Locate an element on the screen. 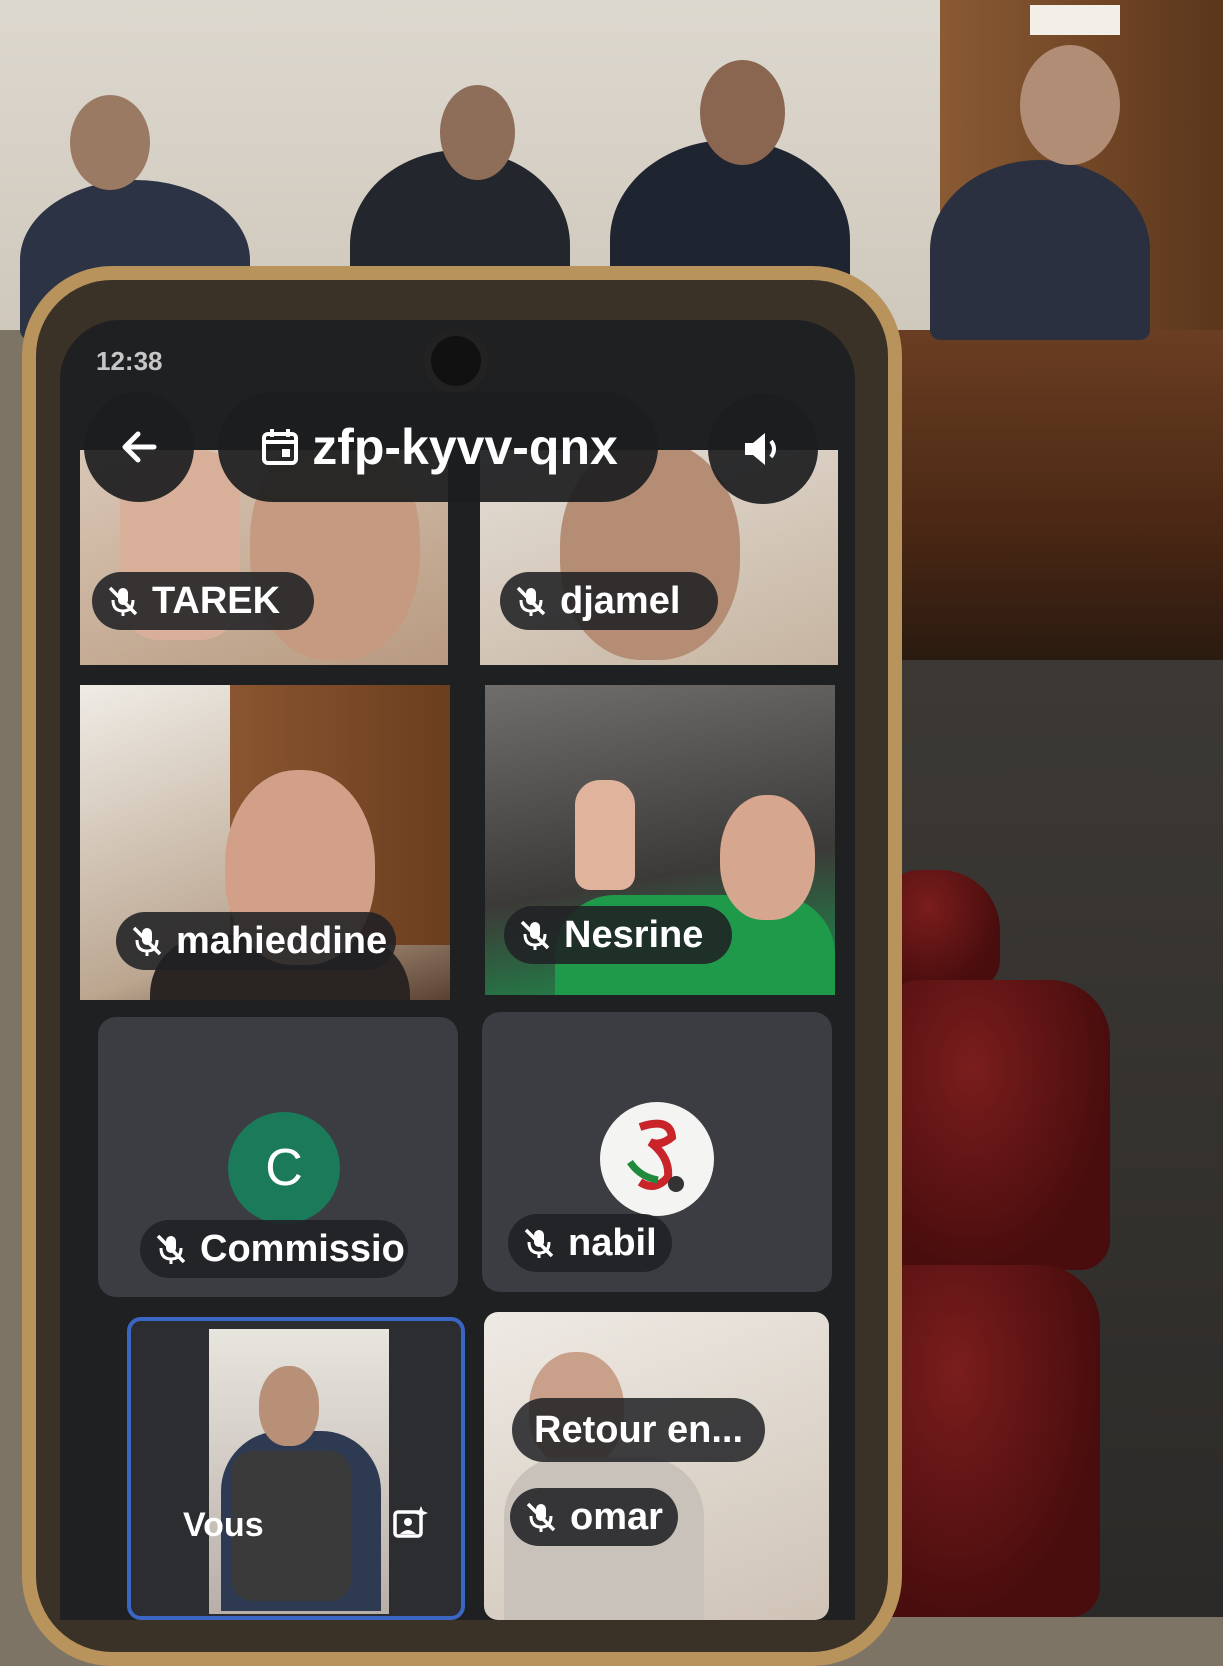  back-arrow-icon is located at coordinates (139, 447).